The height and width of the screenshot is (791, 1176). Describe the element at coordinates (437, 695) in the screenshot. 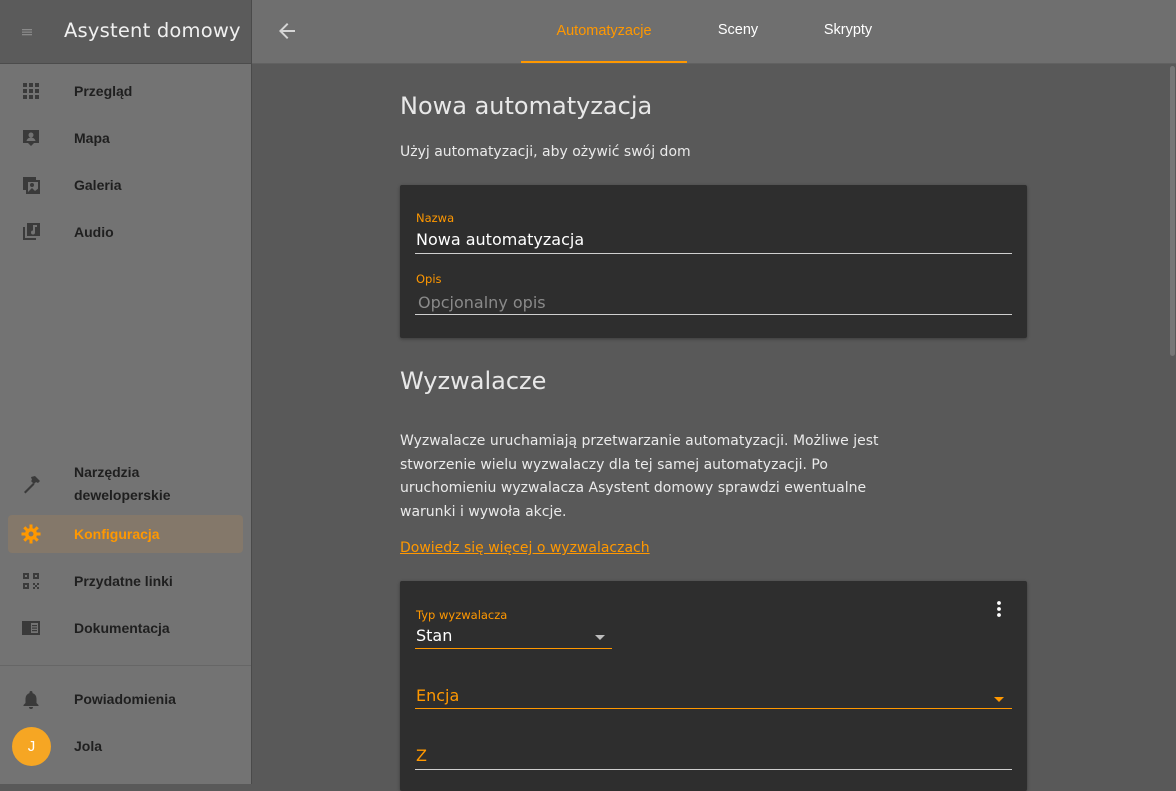

I see `entity-field: Encja` at that location.